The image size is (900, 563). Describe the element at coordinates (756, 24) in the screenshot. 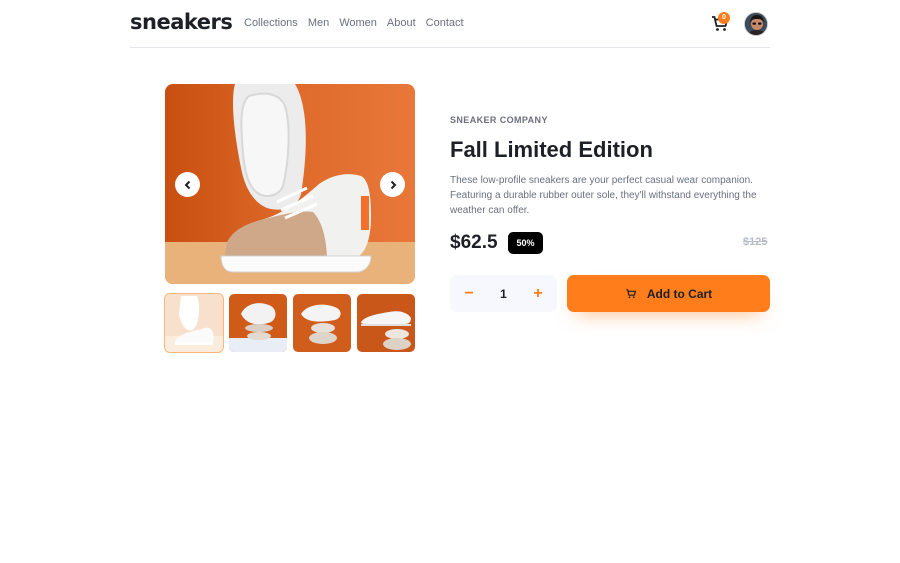

I see `avatar` at that location.